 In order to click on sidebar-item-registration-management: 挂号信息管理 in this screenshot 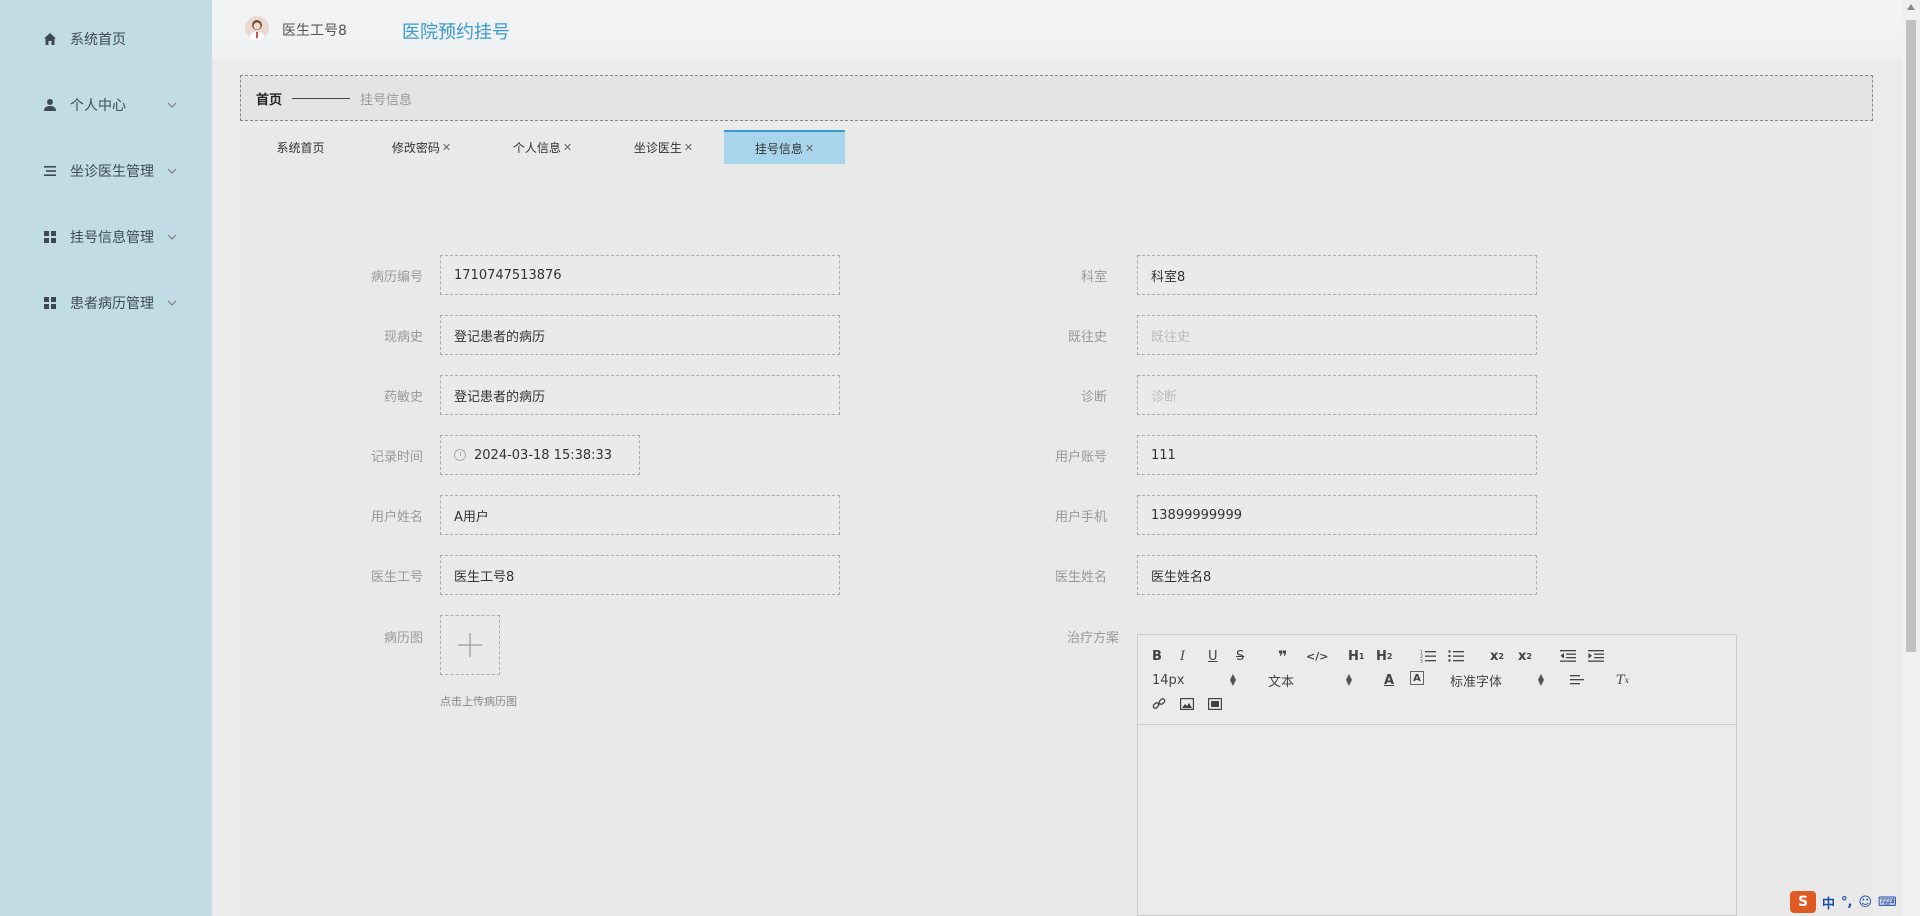, I will do `click(106, 237)`.